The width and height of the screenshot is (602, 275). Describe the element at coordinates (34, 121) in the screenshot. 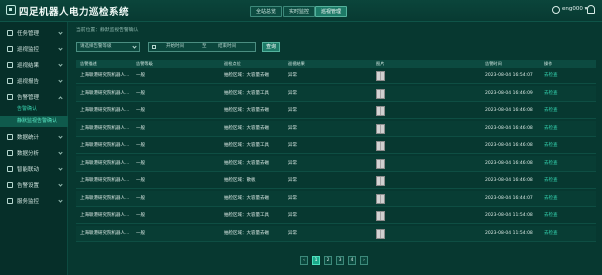

I see `submenu-silent-alarm-confirm: 静默监视告警确认` at that location.